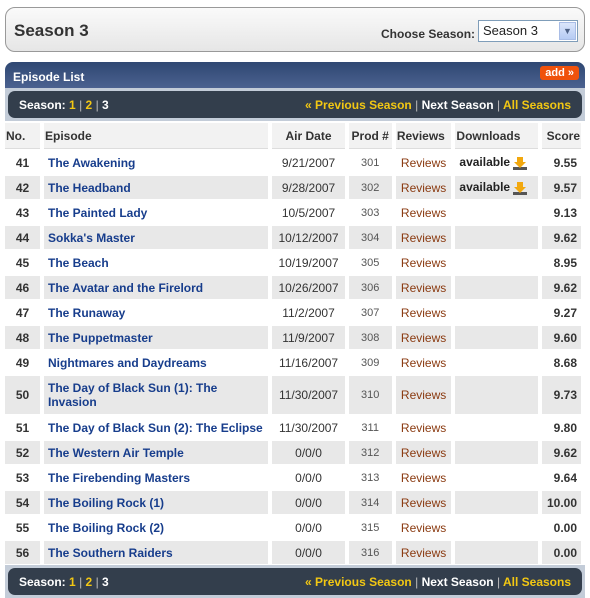  What do you see at coordinates (308, 287) in the screenshot?
I see `air-date: 10/26/2007` at bounding box center [308, 287].